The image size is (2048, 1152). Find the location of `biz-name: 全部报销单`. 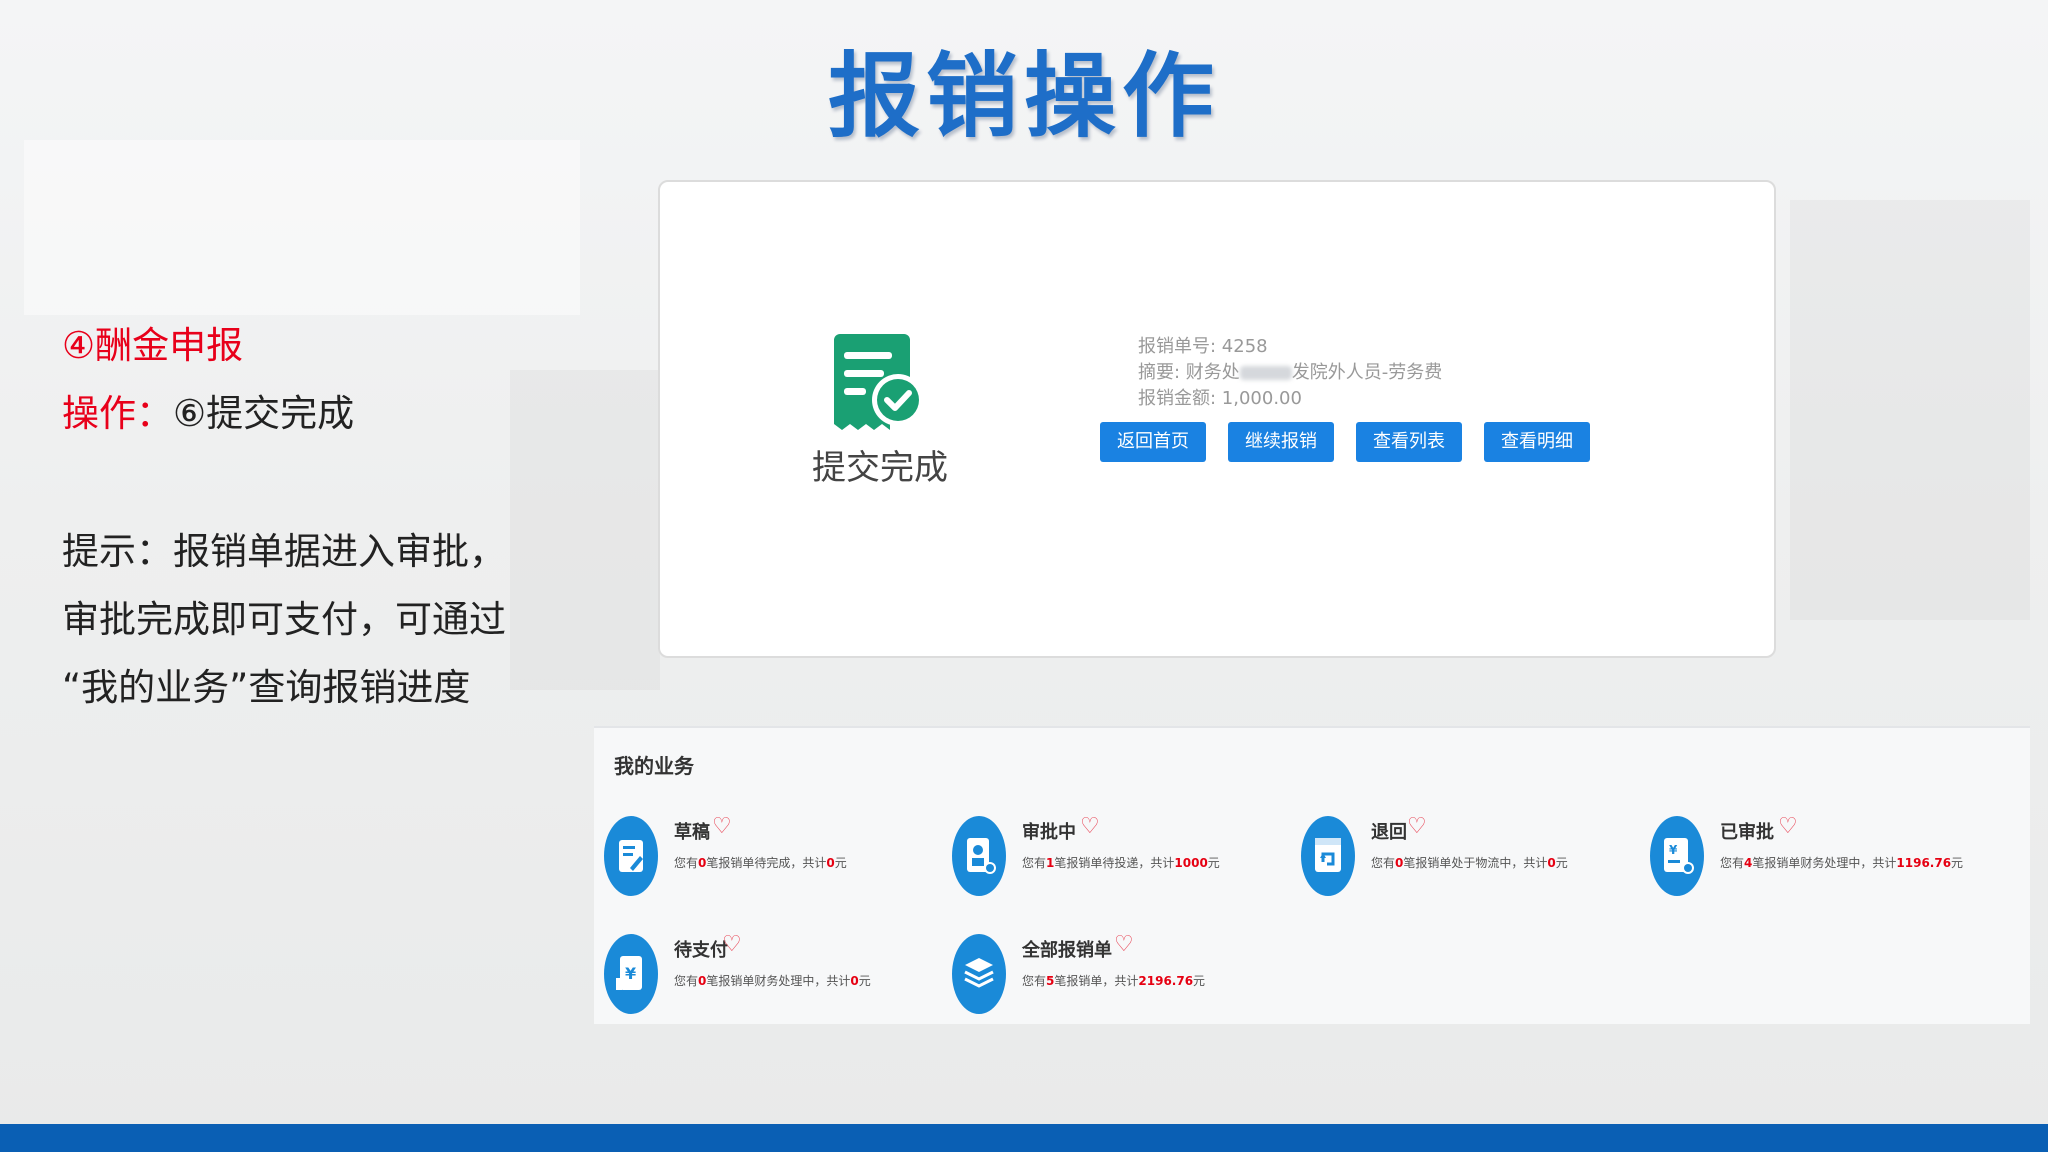

biz-name: 全部报销单 is located at coordinates (1067, 950).